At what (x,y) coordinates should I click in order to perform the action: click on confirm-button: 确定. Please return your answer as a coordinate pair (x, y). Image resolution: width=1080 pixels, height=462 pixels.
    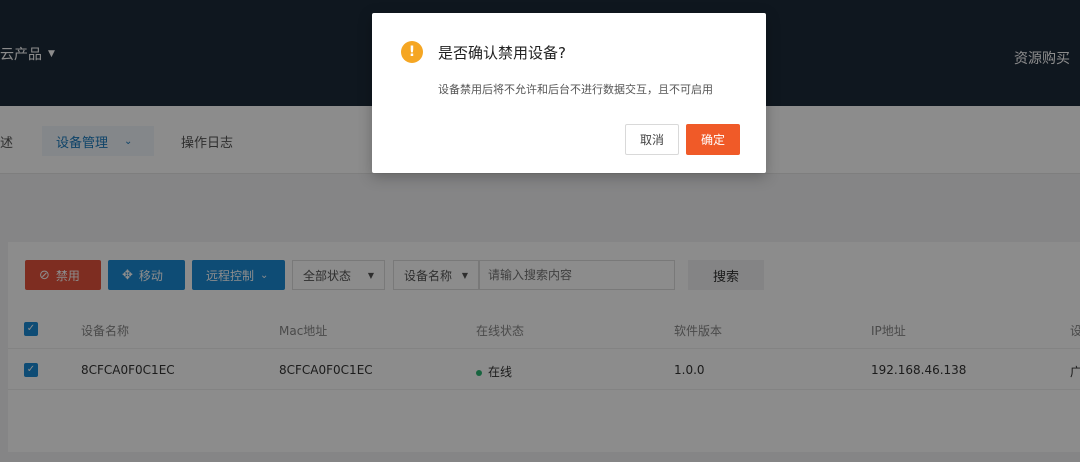
    Looking at the image, I should click on (713, 139).